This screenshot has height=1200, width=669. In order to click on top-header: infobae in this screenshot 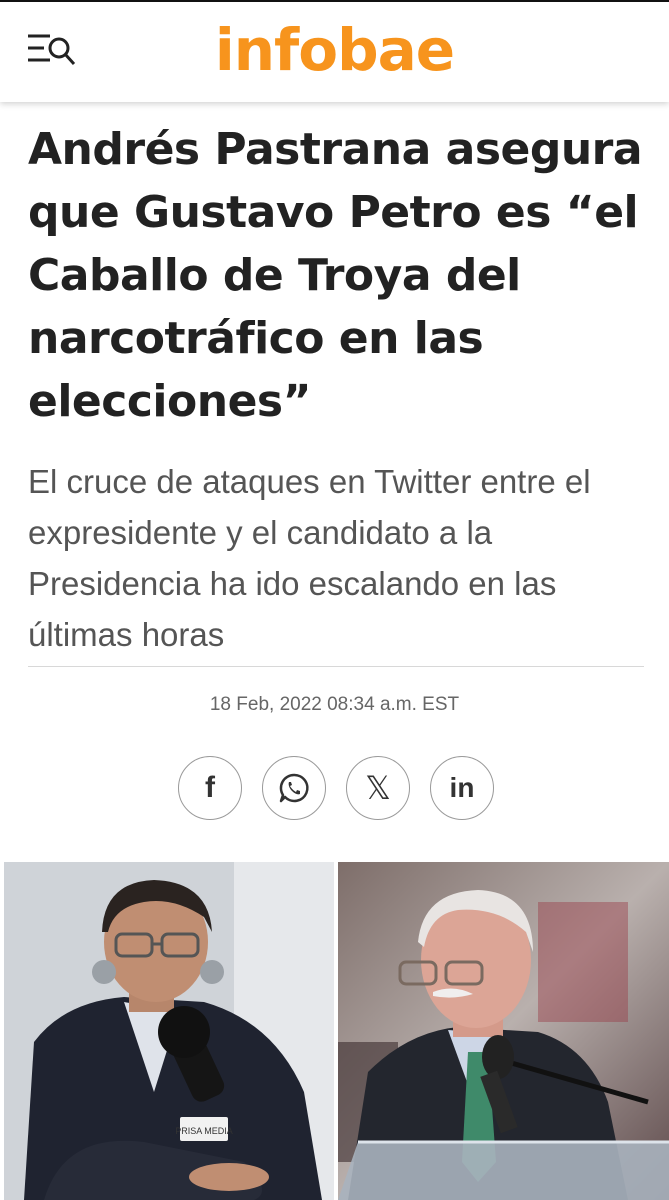, I will do `click(334, 51)`.